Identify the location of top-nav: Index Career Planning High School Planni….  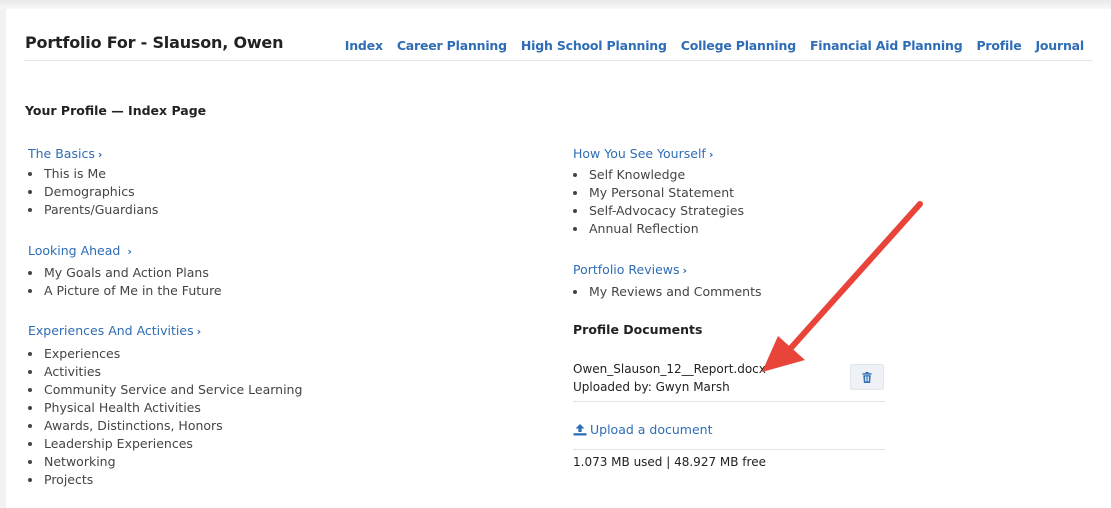
(714, 45).